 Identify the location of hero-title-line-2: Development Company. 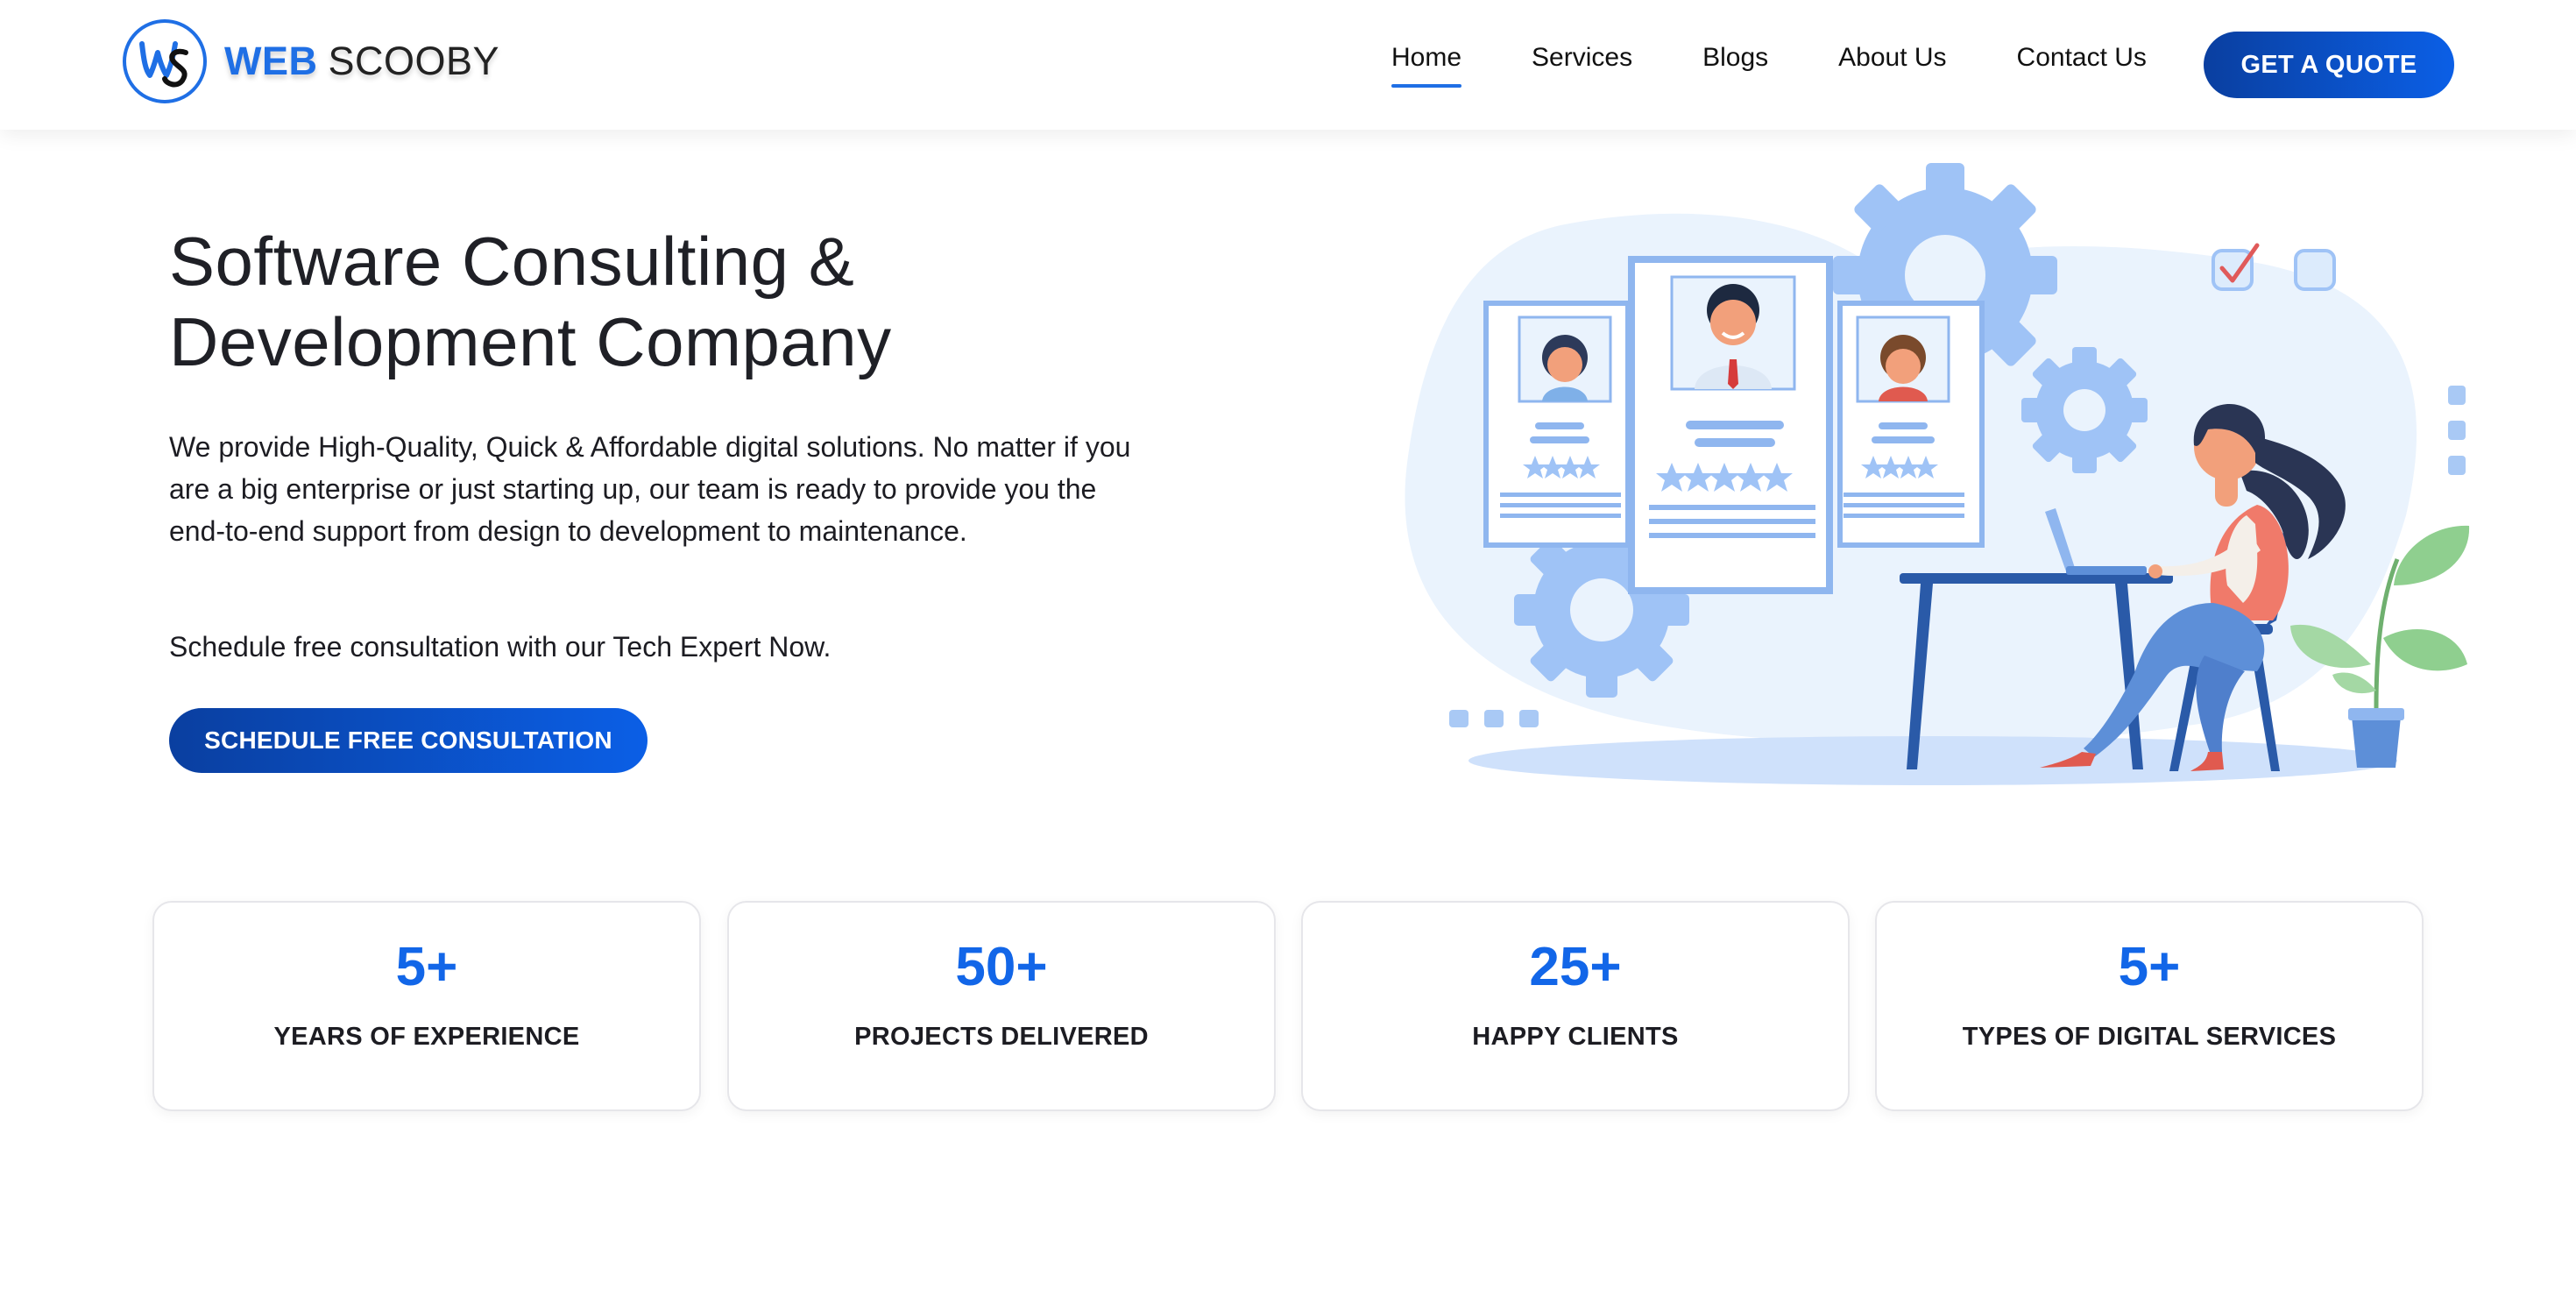
(530, 341).